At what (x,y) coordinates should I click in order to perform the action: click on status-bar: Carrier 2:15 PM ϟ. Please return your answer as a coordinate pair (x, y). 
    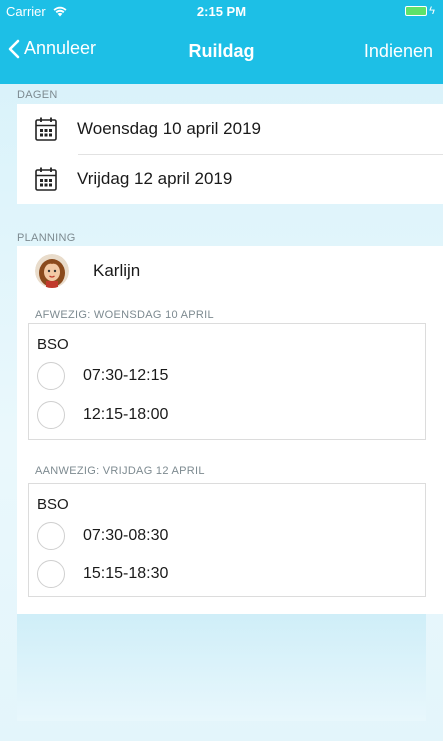
    Looking at the image, I should click on (221, 11).